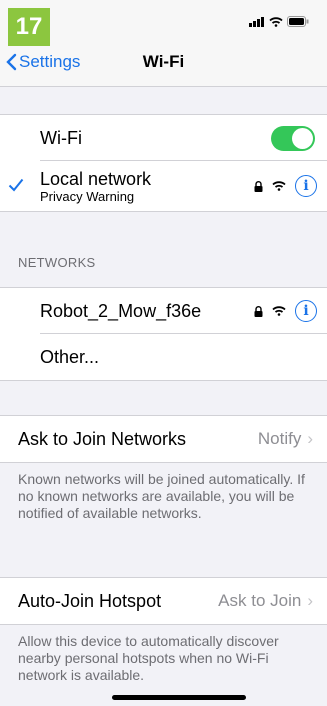  I want to click on network-row: Robot_2_Mow_f36e i, so click(163, 311).